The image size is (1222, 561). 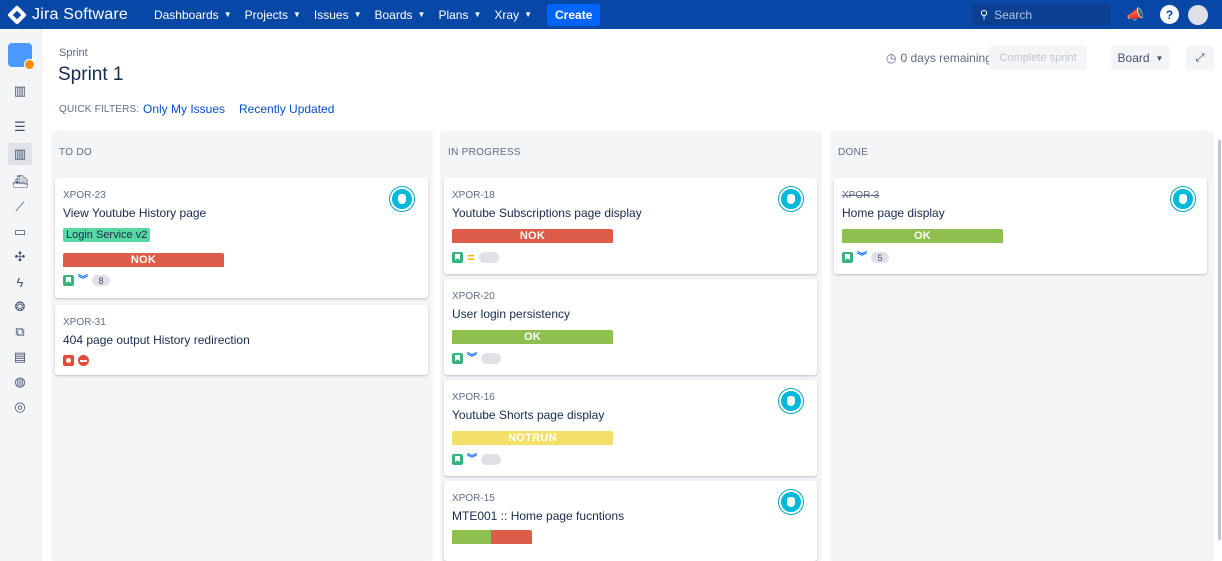 What do you see at coordinates (459, 15) in the screenshot?
I see `nav-plans: Plans ▼` at bounding box center [459, 15].